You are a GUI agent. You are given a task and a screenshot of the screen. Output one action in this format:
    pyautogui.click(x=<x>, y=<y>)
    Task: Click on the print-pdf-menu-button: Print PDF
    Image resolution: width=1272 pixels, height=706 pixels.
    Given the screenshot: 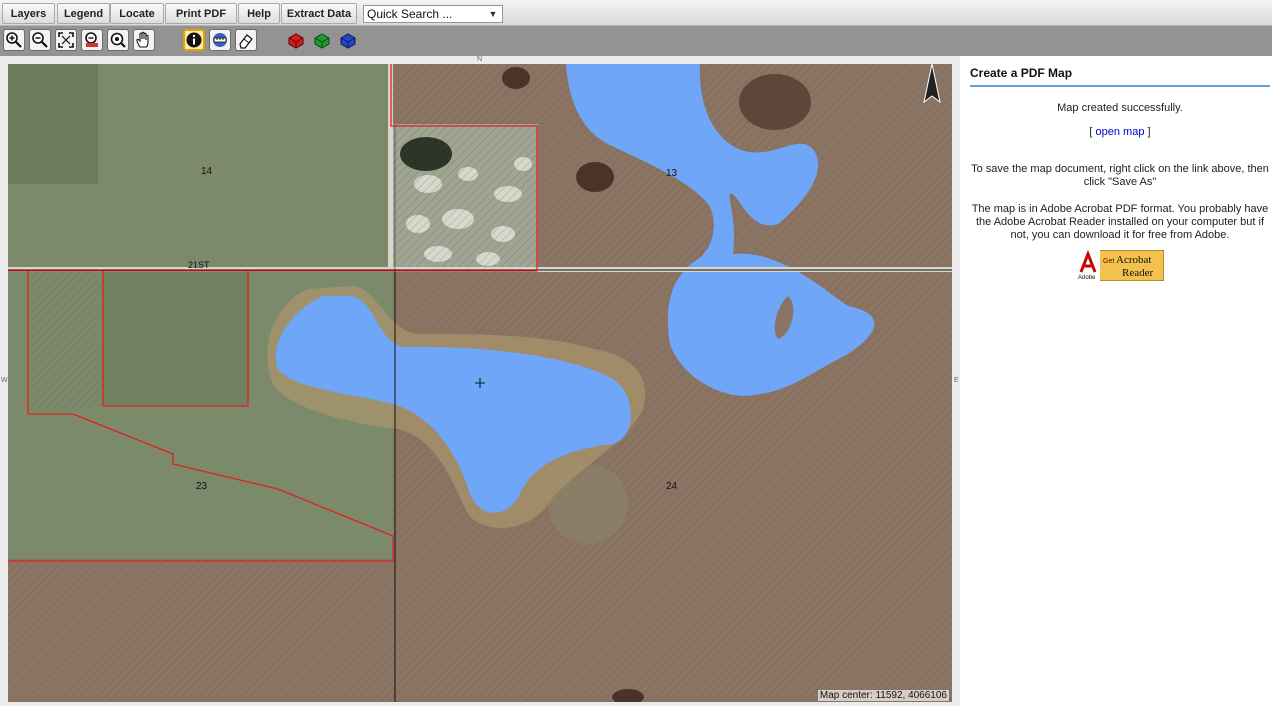 What is the action you would take?
    pyautogui.click(x=201, y=13)
    